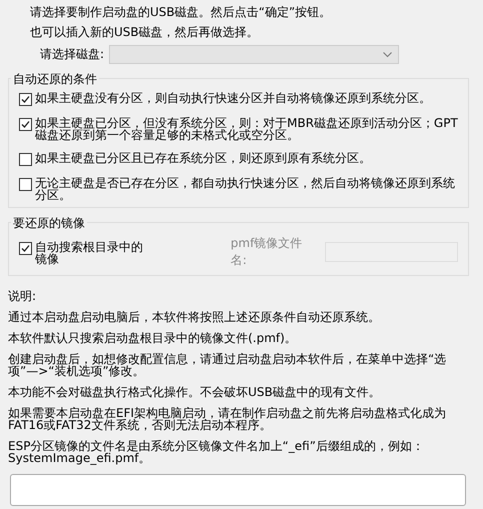 The image size is (483, 509). Describe the element at coordinates (387, 55) in the screenshot. I see `chevron-down-icon` at that location.